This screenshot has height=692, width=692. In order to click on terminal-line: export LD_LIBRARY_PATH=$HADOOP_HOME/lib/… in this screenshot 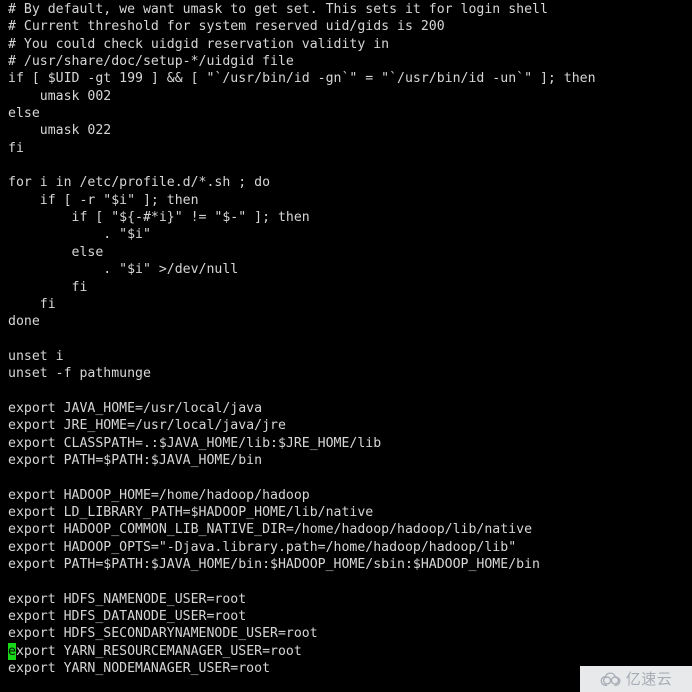, I will do `click(191, 512)`.